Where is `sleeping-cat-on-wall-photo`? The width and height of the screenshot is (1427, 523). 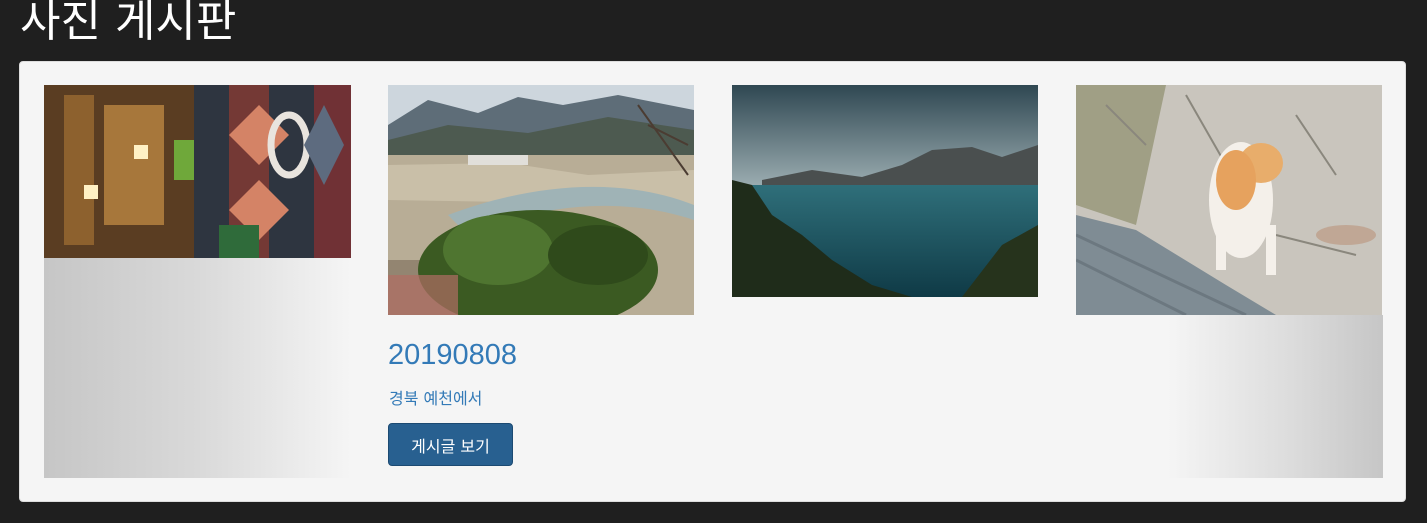 sleeping-cat-on-wall-photo is located at coordinates (1229, 200).